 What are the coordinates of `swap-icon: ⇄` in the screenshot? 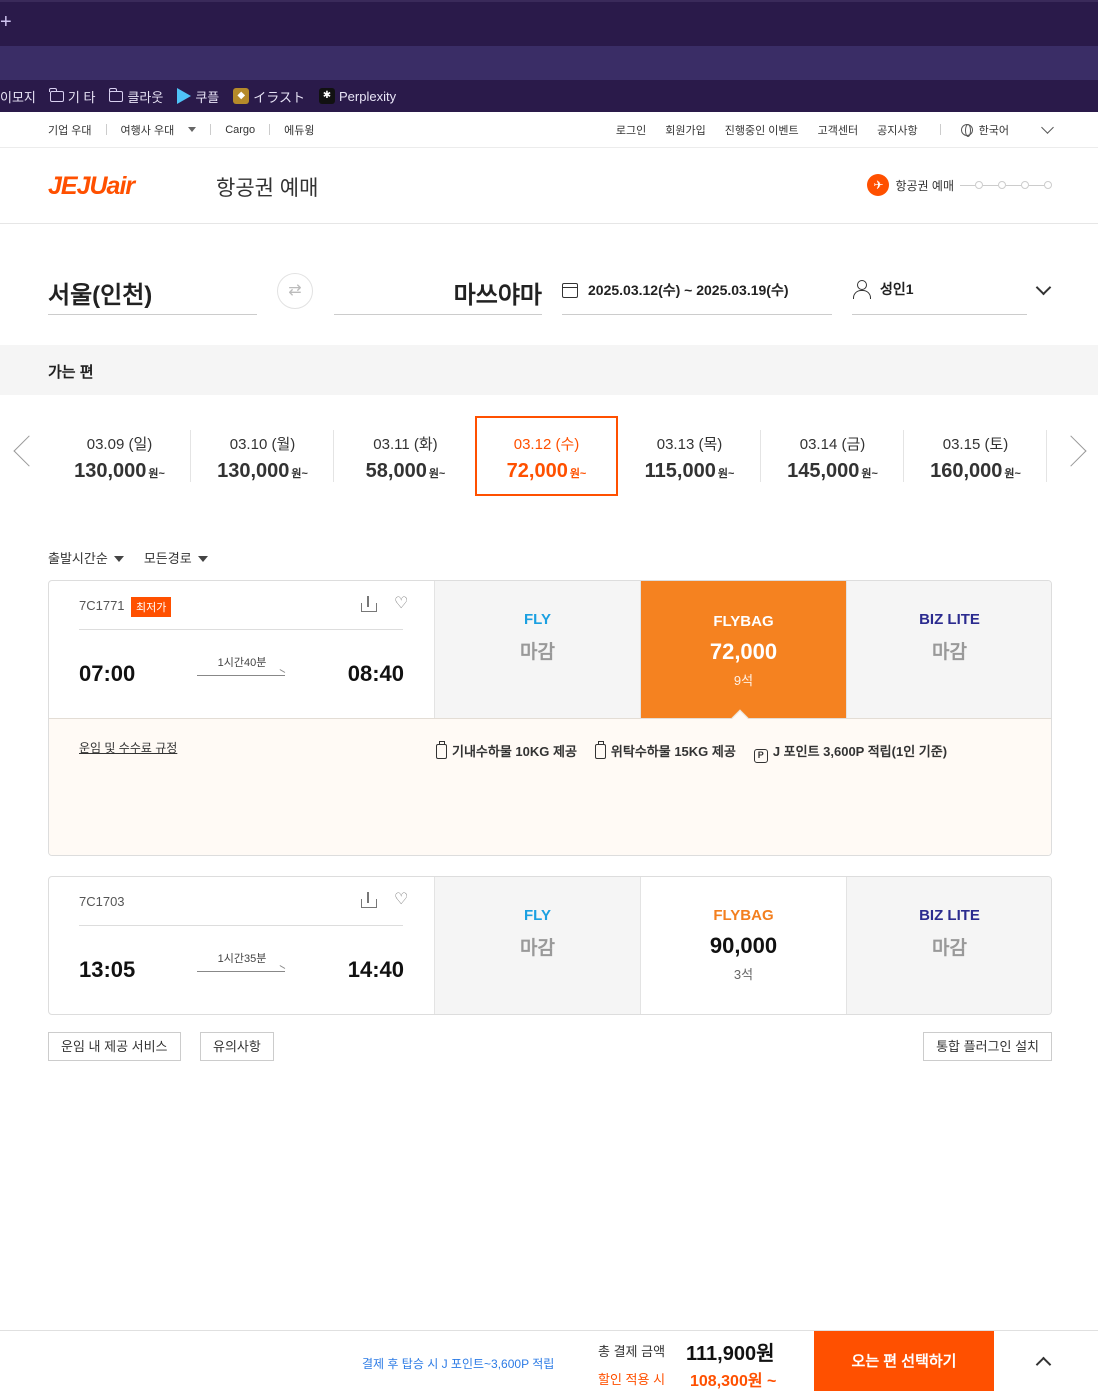 It's located at (295, 290).